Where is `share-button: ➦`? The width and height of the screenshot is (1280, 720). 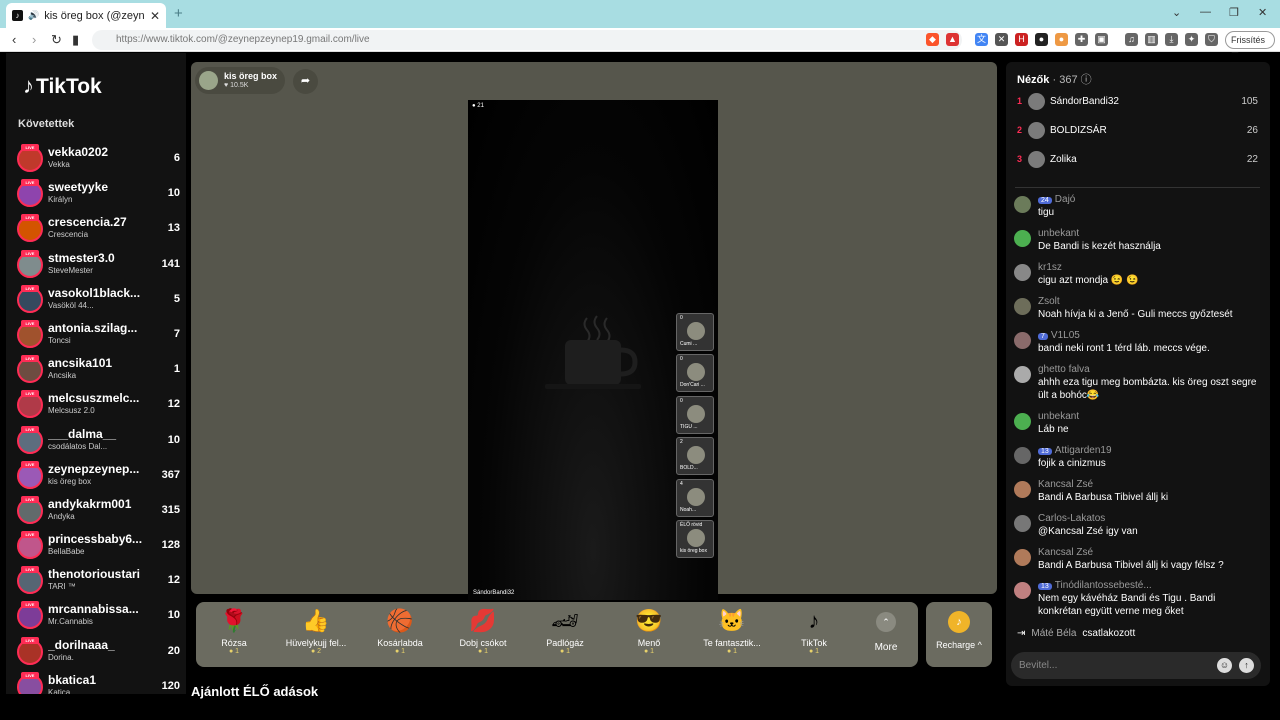 share-button: ➦ is located at coordinates (305, 81).